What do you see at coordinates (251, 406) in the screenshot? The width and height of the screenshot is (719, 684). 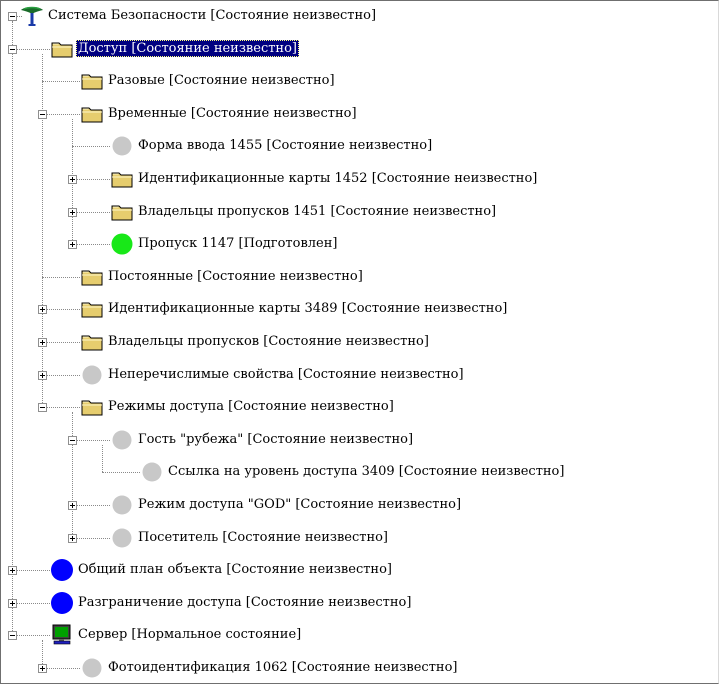 I see `tree-item-label-12: Режимы доступа [Состояние неизвестно]` at bounding box center [251, 406].